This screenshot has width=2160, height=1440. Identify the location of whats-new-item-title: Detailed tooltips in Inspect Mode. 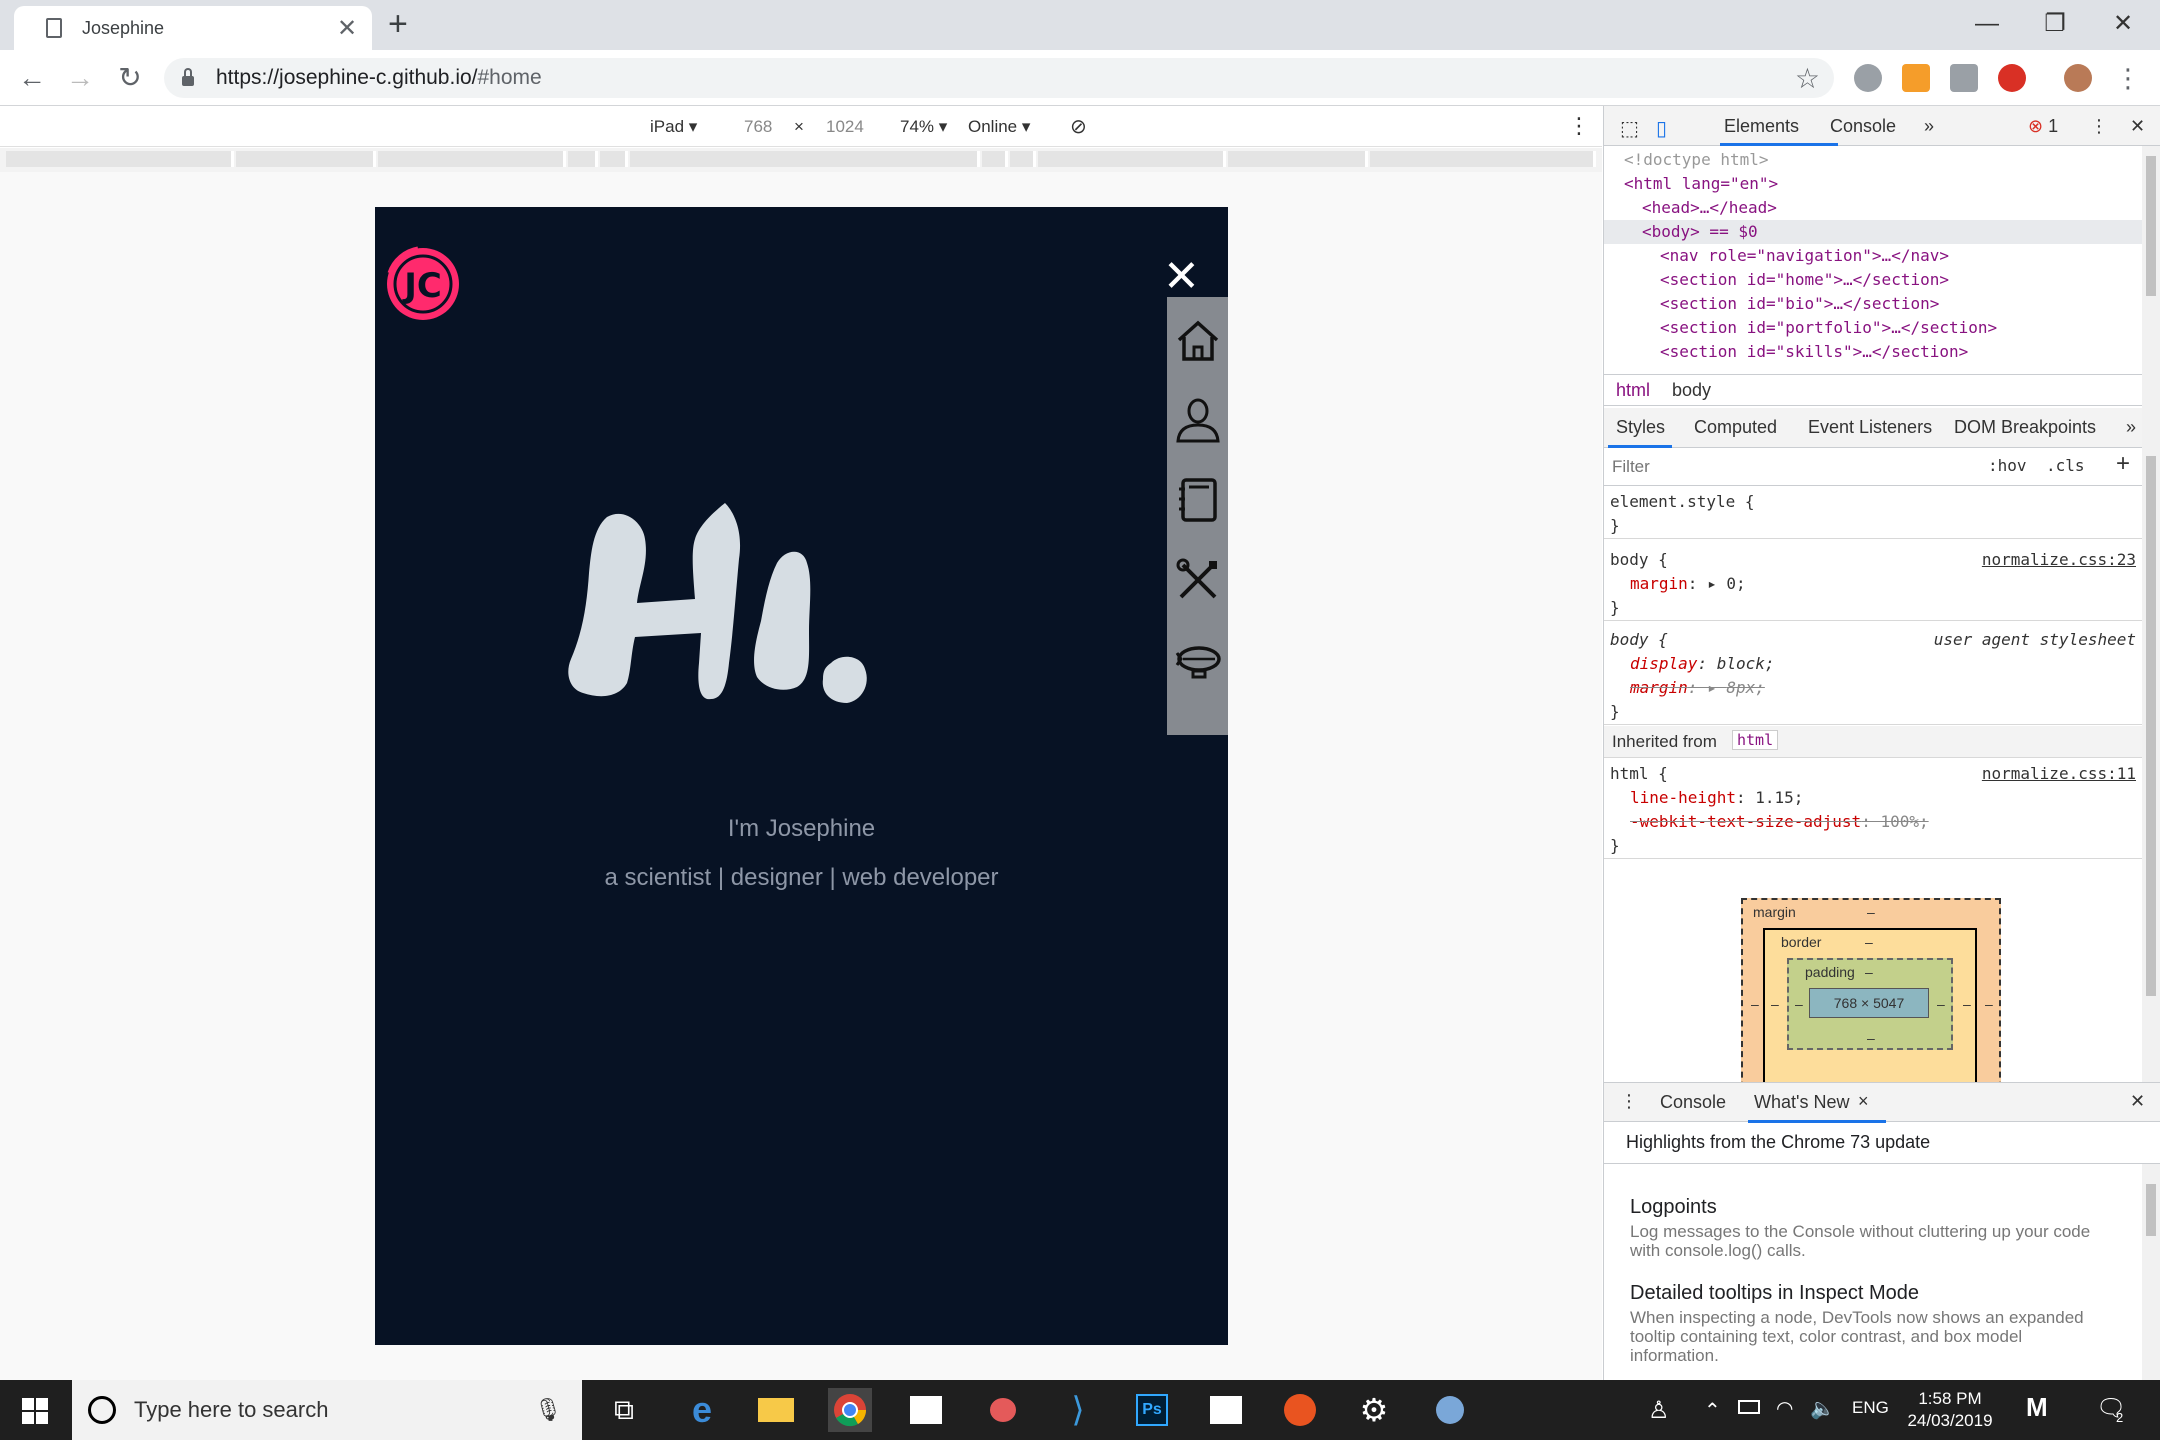
(1774, 1293).